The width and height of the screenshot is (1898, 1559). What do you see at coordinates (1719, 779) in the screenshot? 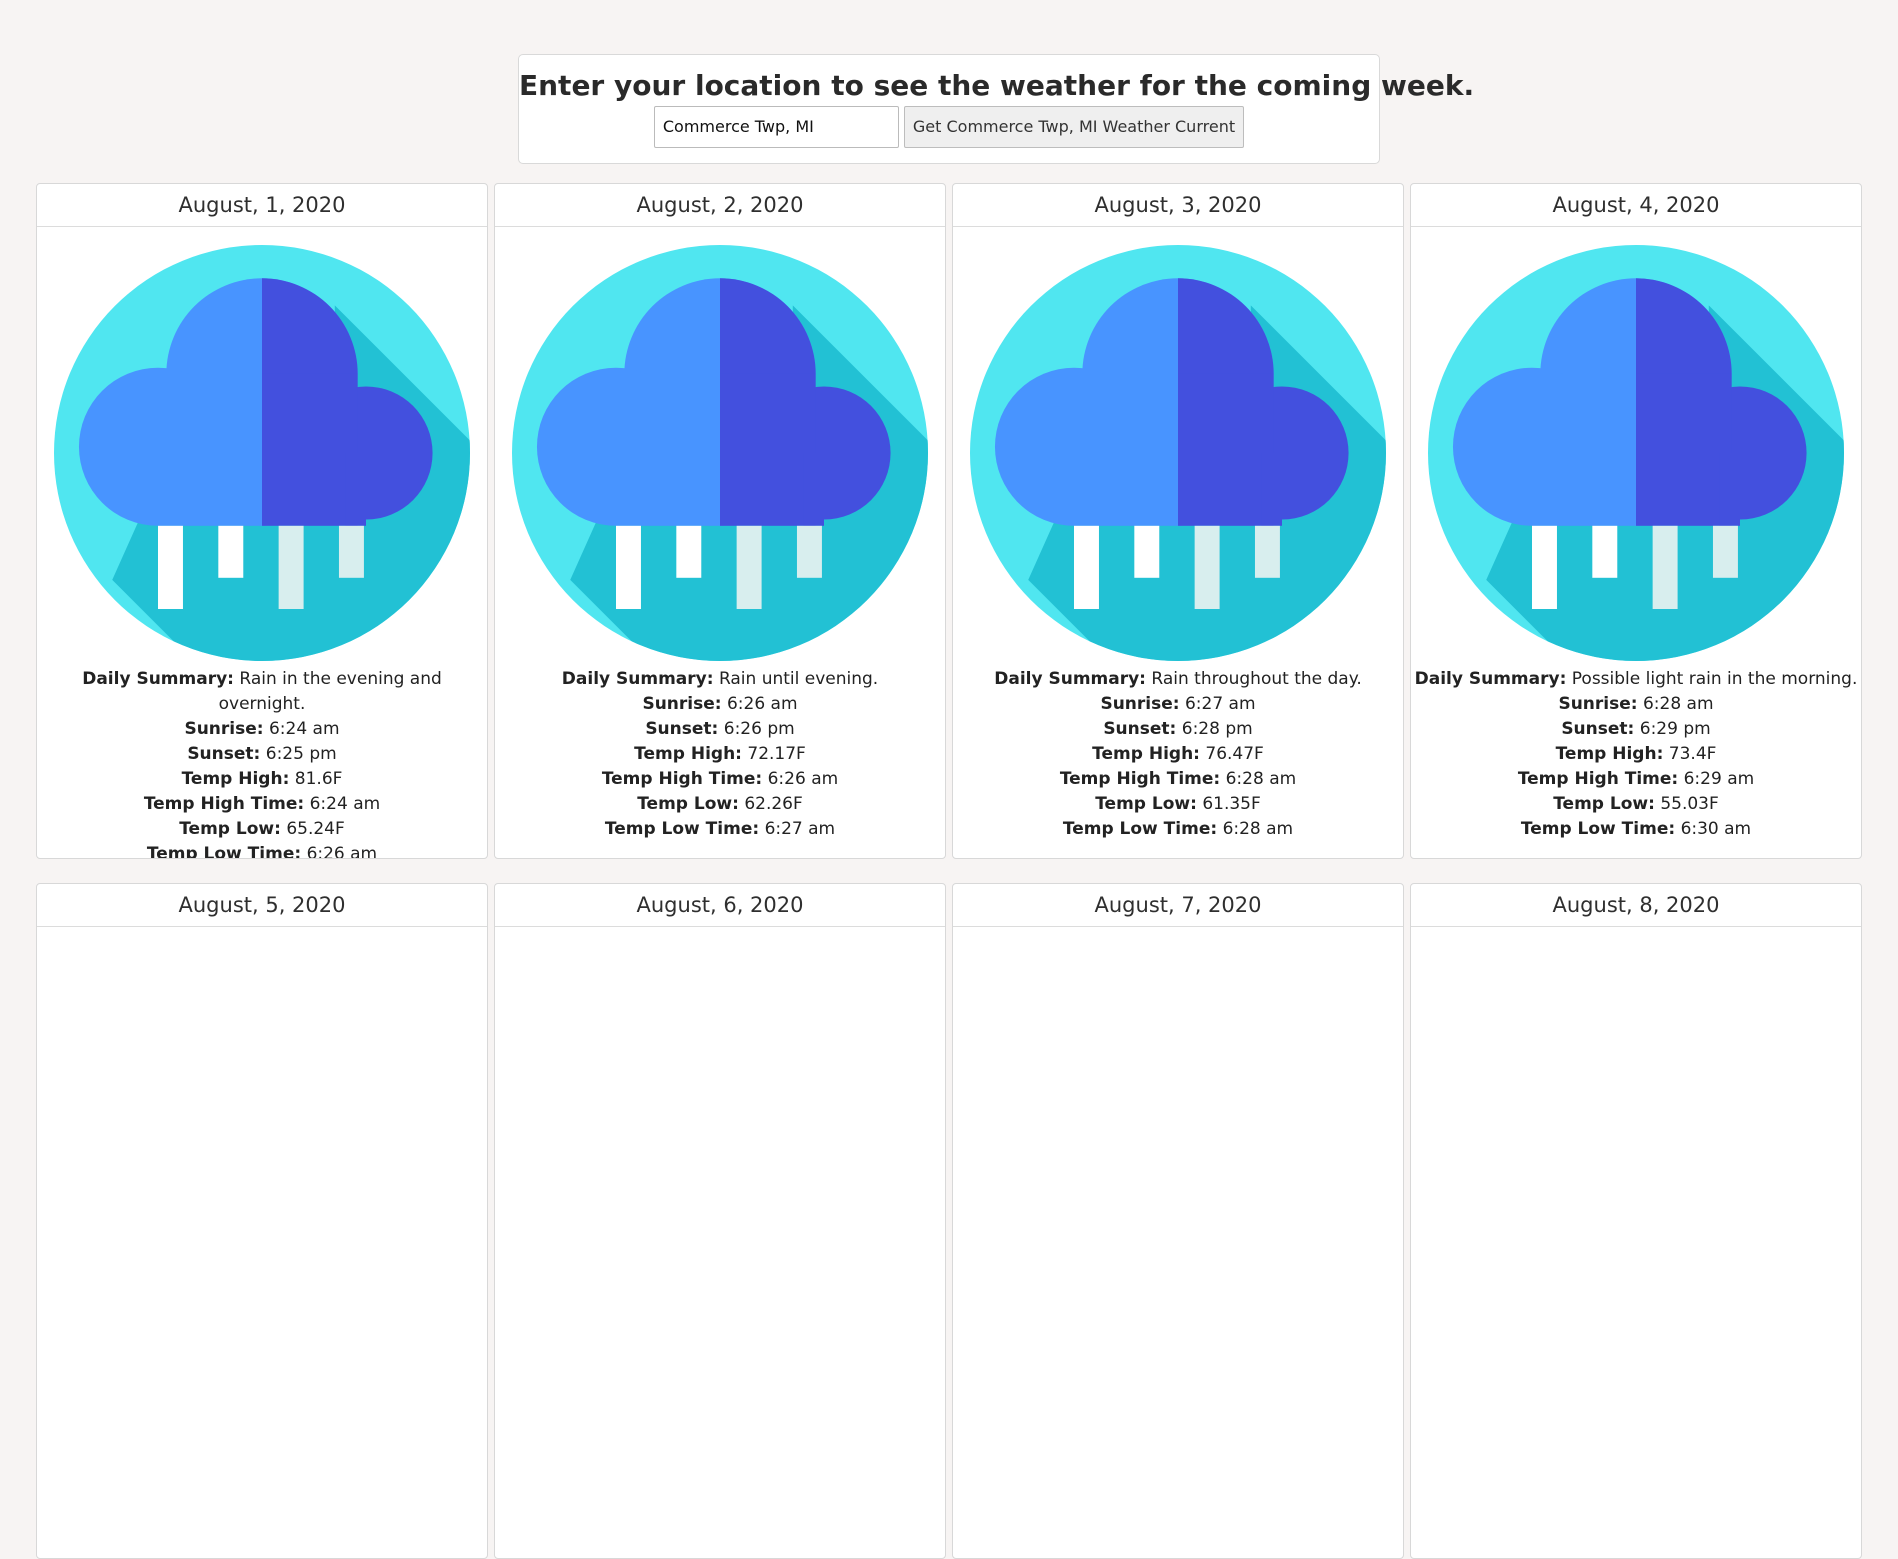
I see `temp-high-time-value: 6:29 am` at bounding box center [1719, 779].